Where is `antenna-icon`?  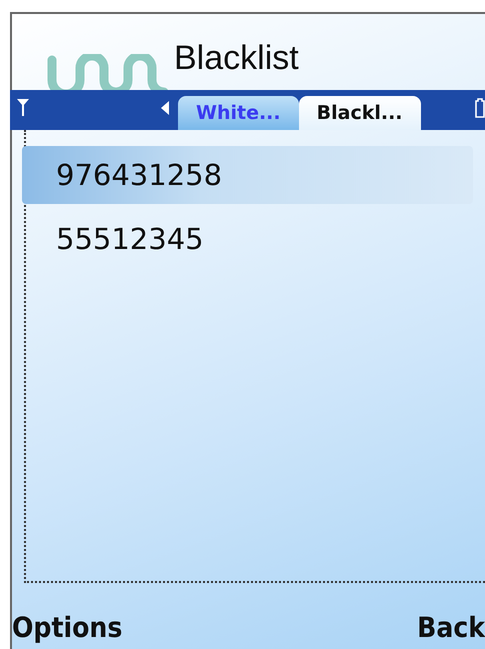
antenna-icon is located at coordinates (23, 107).